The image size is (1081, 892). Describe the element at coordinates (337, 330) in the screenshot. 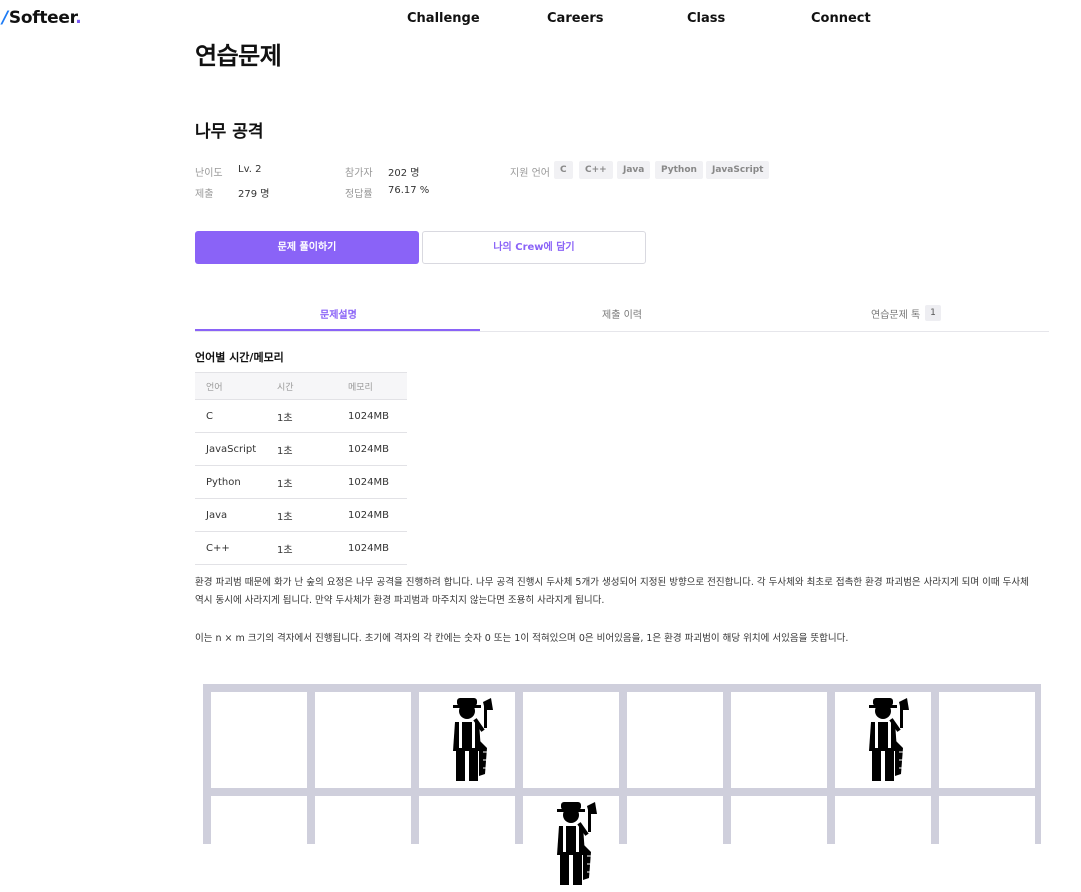

I see `tab-active-indicator` at that location.